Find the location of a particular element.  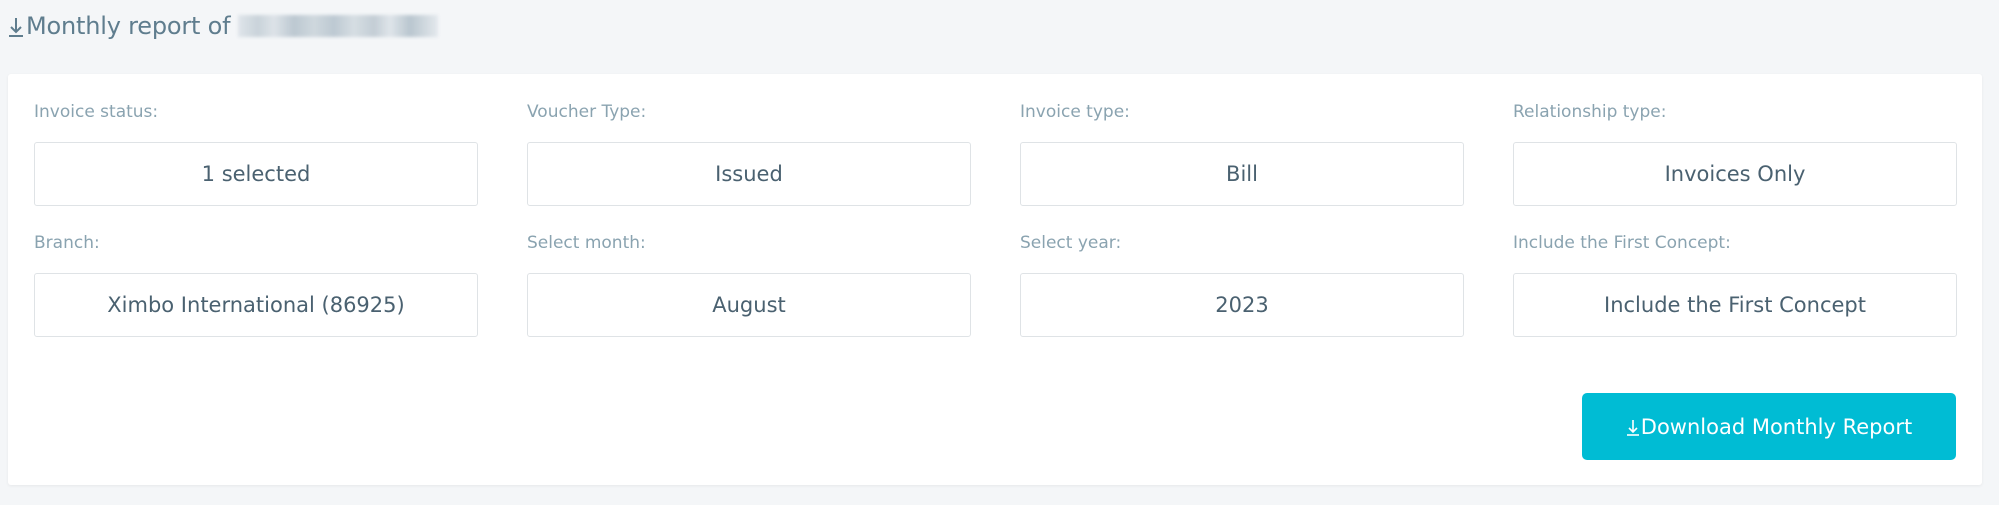

page-title-text: Monthly report of is located at coordinates (128, 26).